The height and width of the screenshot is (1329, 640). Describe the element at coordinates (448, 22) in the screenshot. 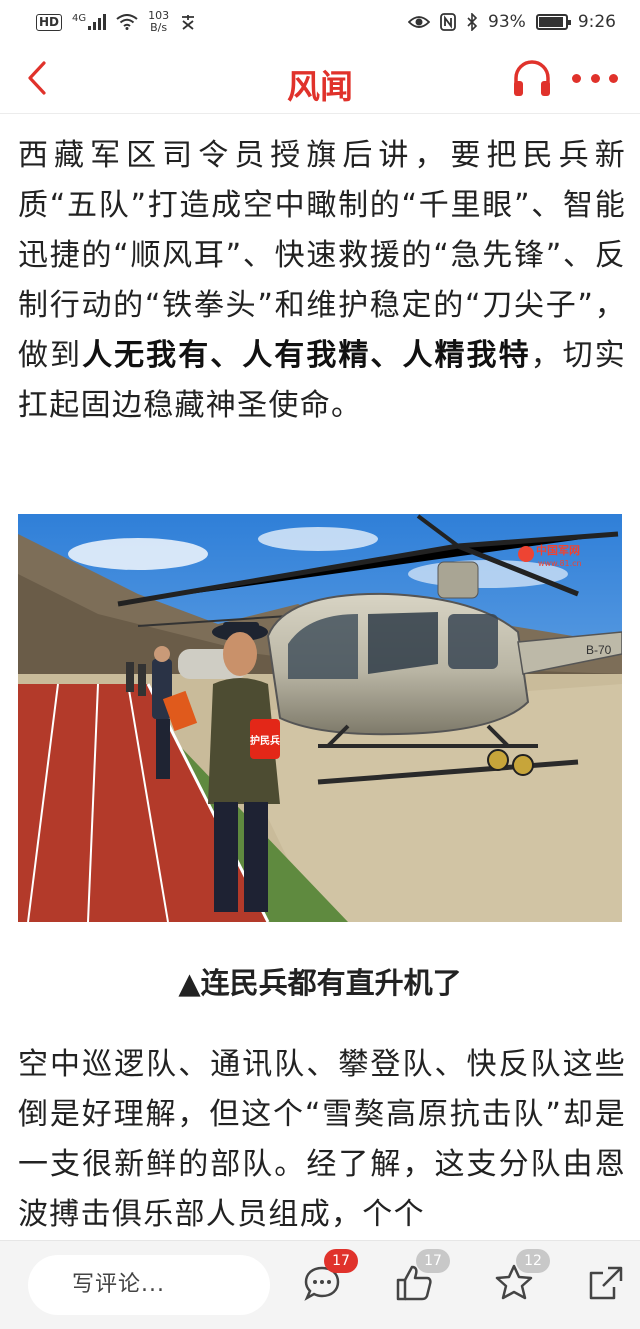

I see `nfc-icon` at that location.